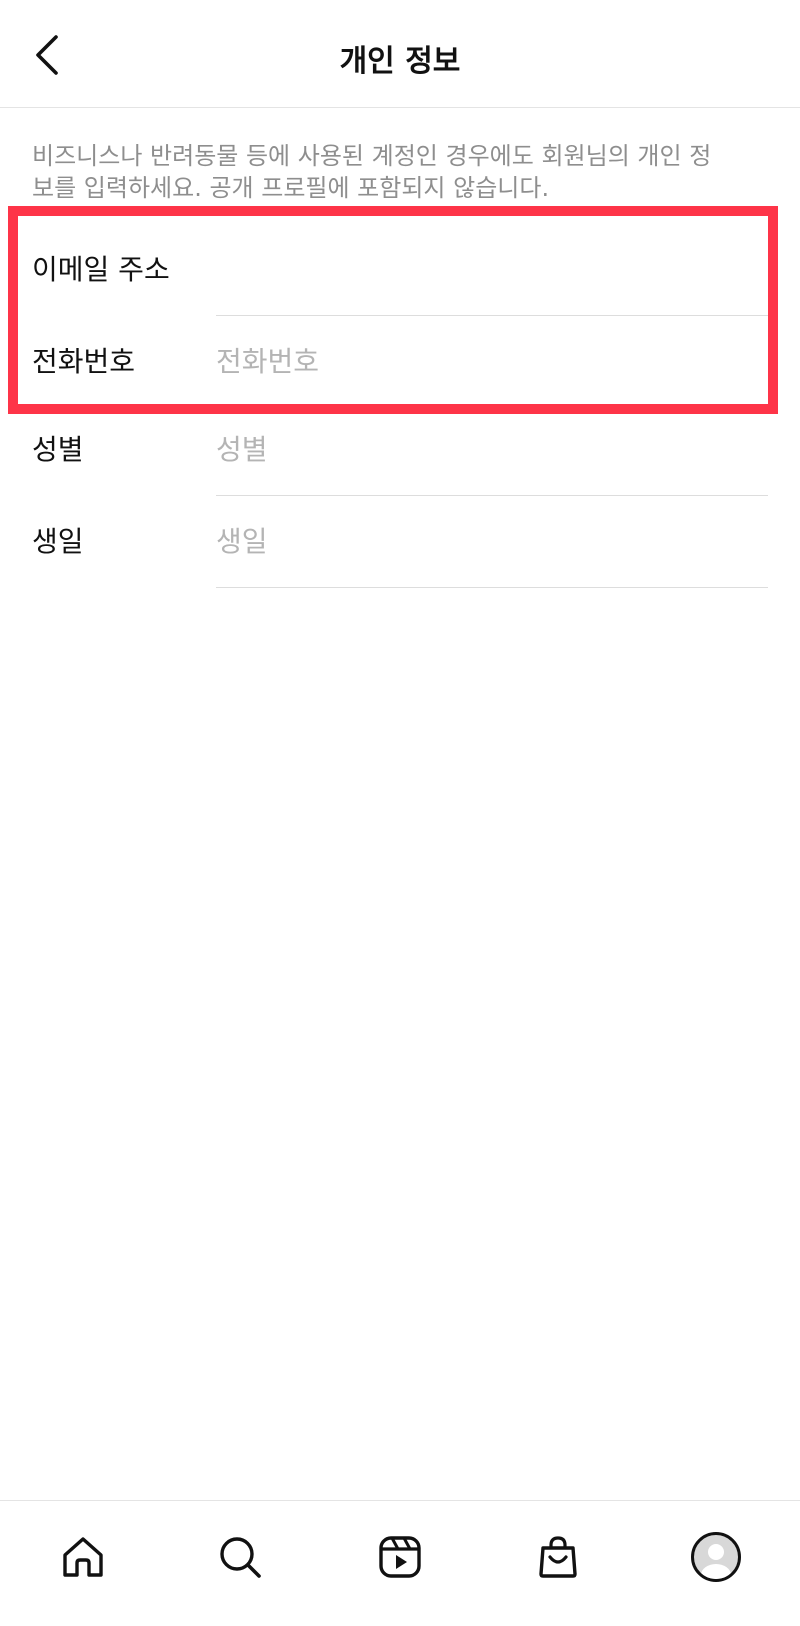 The image size is (800, 1626). I want to click on nav-search-button, so click(240, 1557).